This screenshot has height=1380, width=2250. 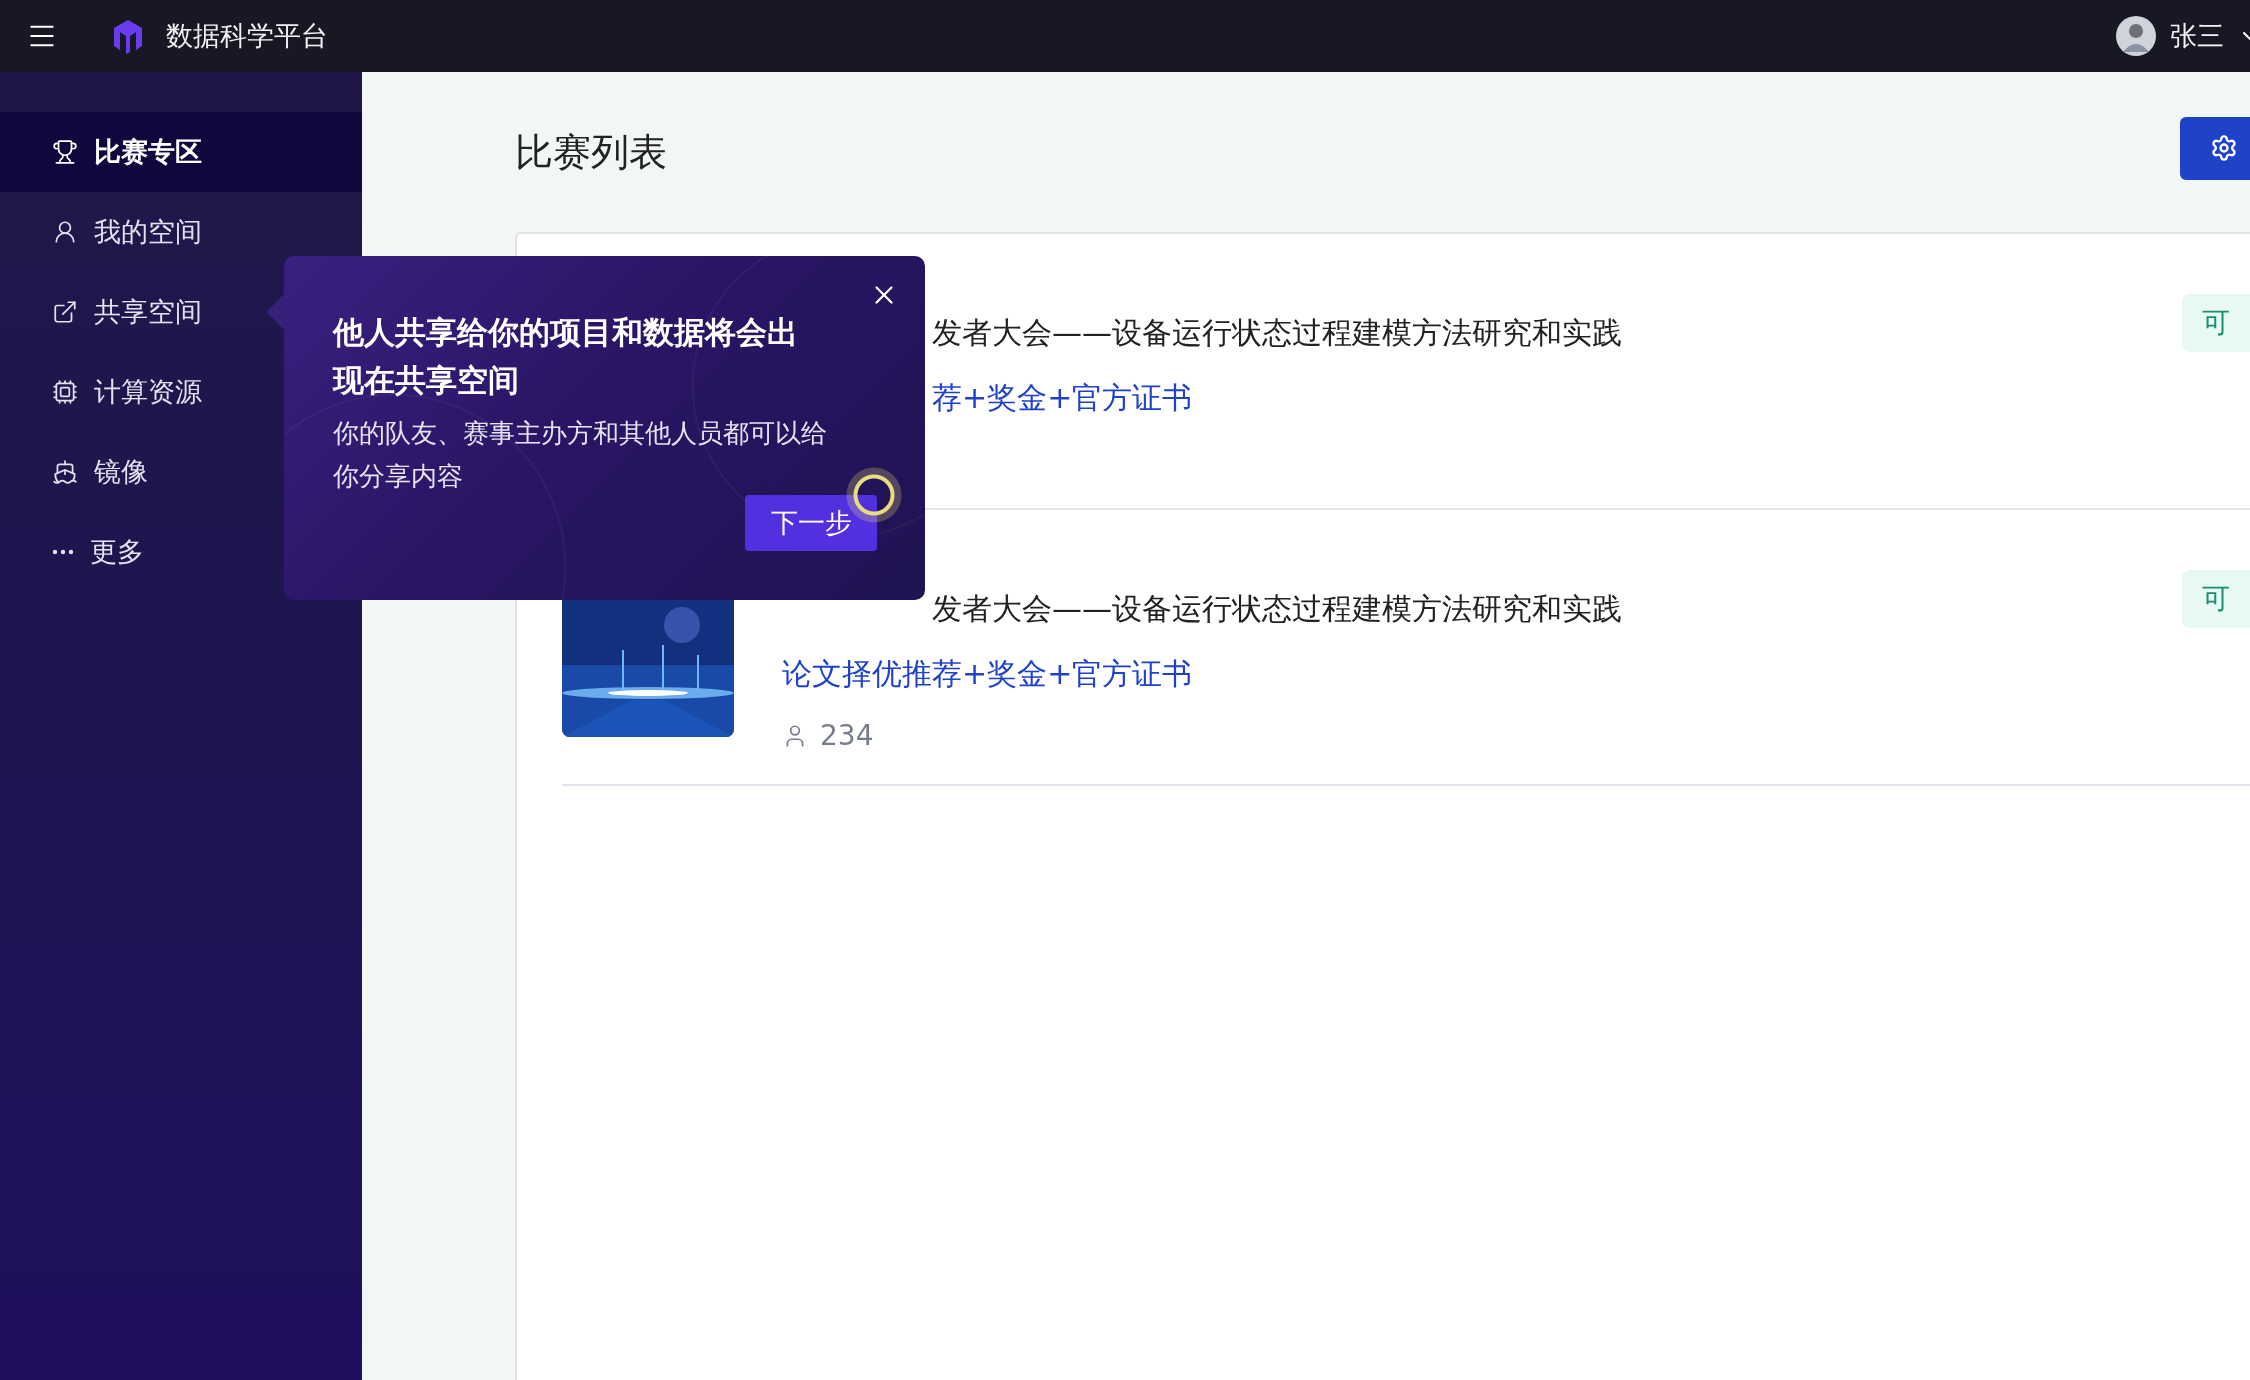 What do you see at coordinates (121, 472) in the screenshot?
I see `nav-label: 镜像` at bounding box center [121, 472].